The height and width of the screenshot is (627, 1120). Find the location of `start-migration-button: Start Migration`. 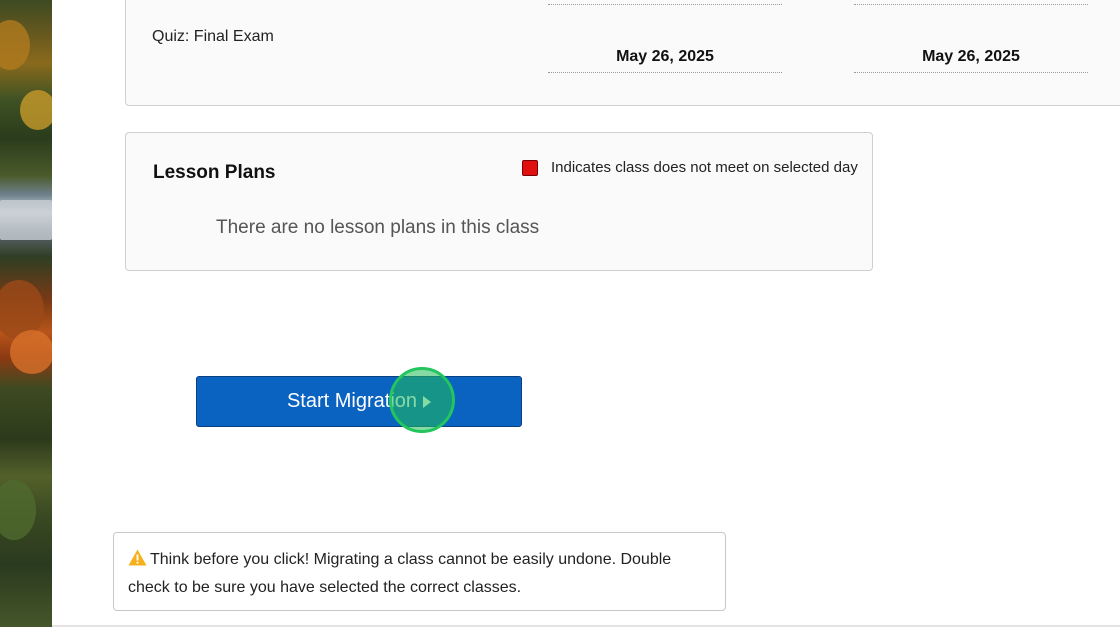

start-migration-button: Start Migration is located at coordinates (359, 401).